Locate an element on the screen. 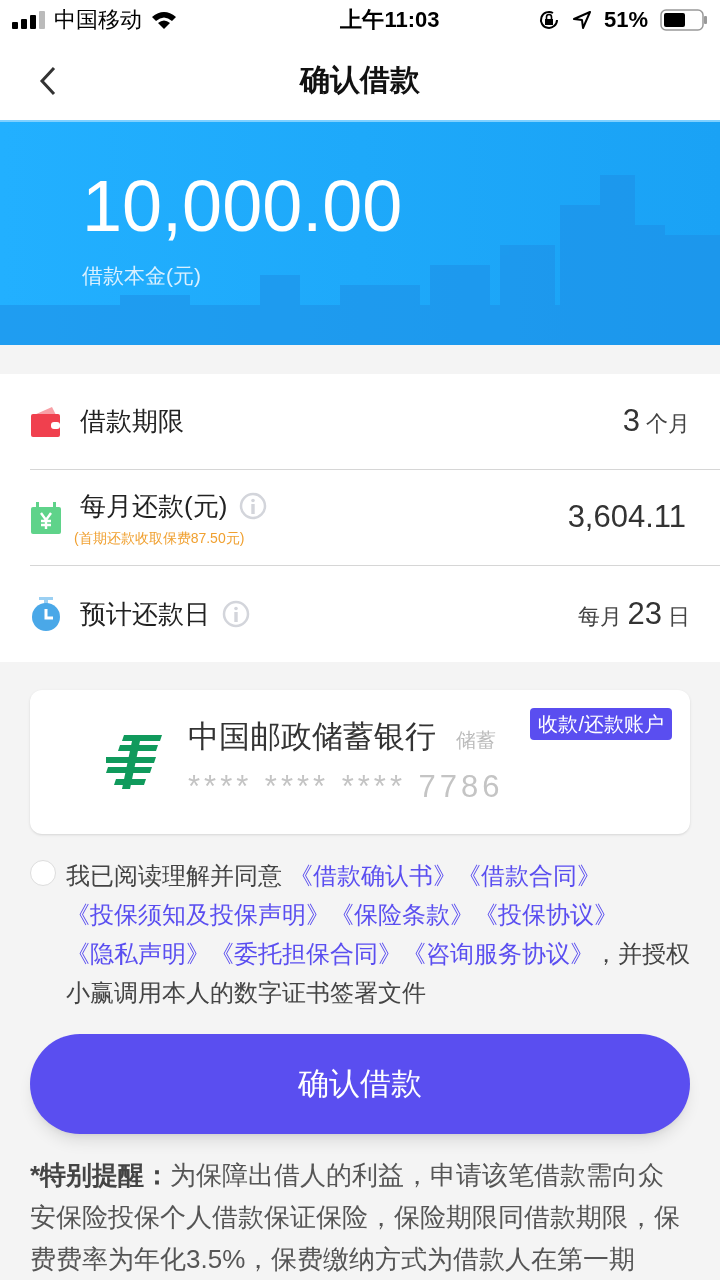 The image size is (720, 1280). rotation-lock-icon is located at coordinates (548, 19).